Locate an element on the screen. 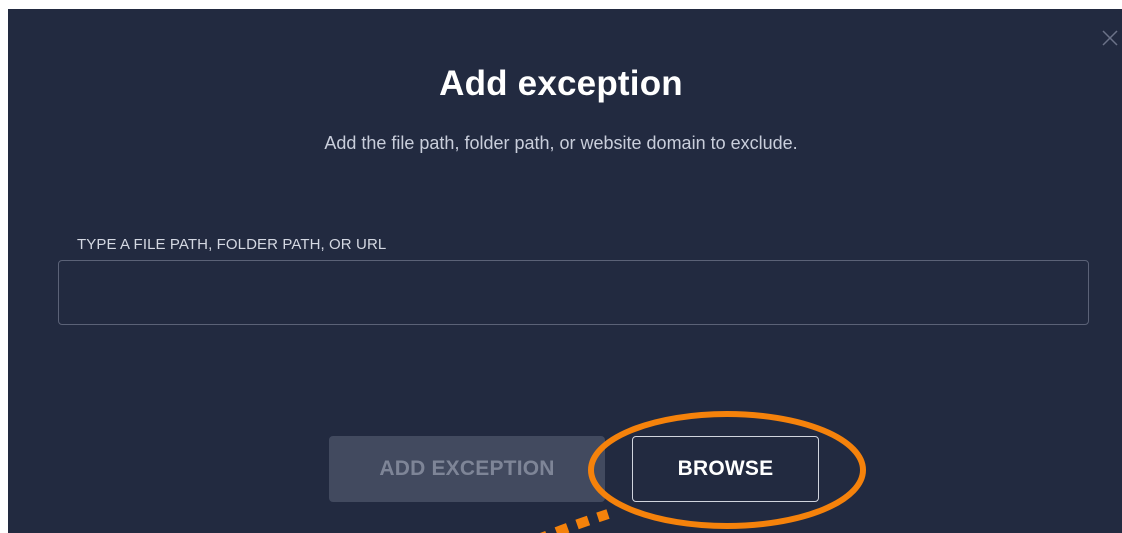  browse-button: BROWSE is located at coordinates (725, 469).